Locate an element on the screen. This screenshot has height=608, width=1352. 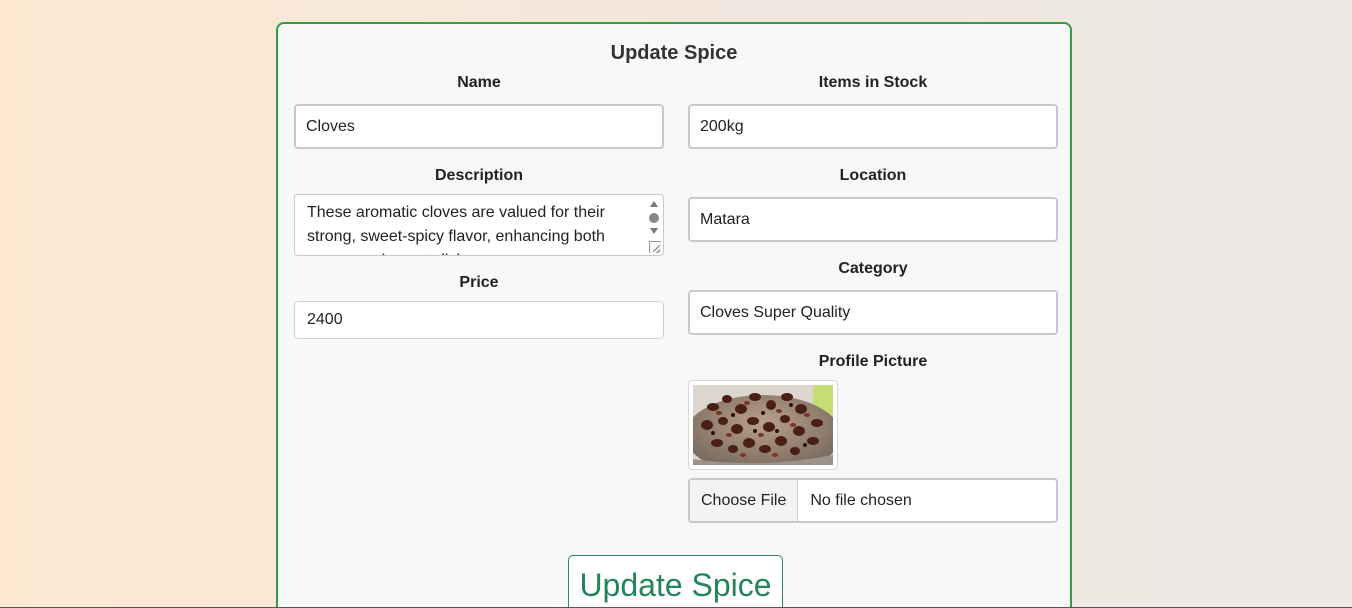
profile-picture-thumbnail is located at coordinates (763, 425).